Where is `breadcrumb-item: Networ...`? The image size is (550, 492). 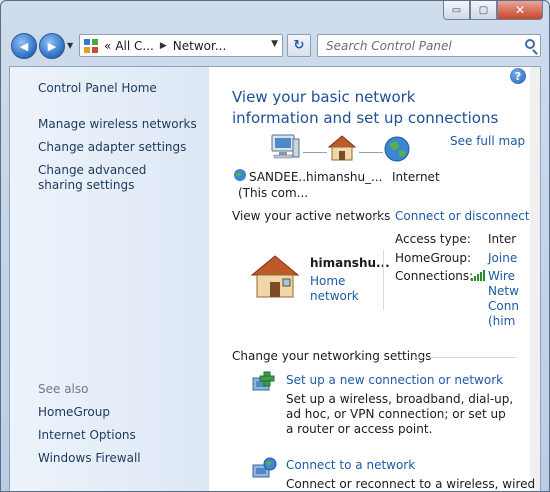 breadcrumb-item: Networ... is located at coordinates (200, 46).